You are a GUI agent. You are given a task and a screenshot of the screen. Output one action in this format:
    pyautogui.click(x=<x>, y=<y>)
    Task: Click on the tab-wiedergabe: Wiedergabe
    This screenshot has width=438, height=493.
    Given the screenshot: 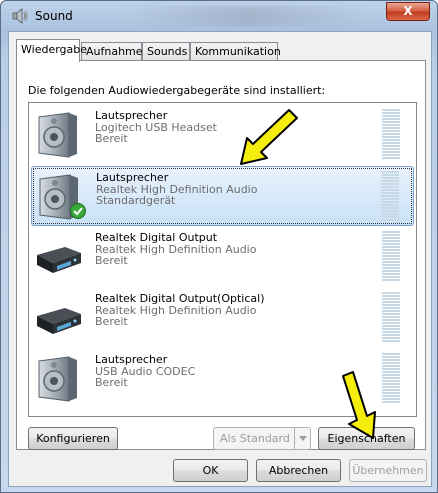 What is the action you would take?
    pyautogui.click(x=51, y=50)
    